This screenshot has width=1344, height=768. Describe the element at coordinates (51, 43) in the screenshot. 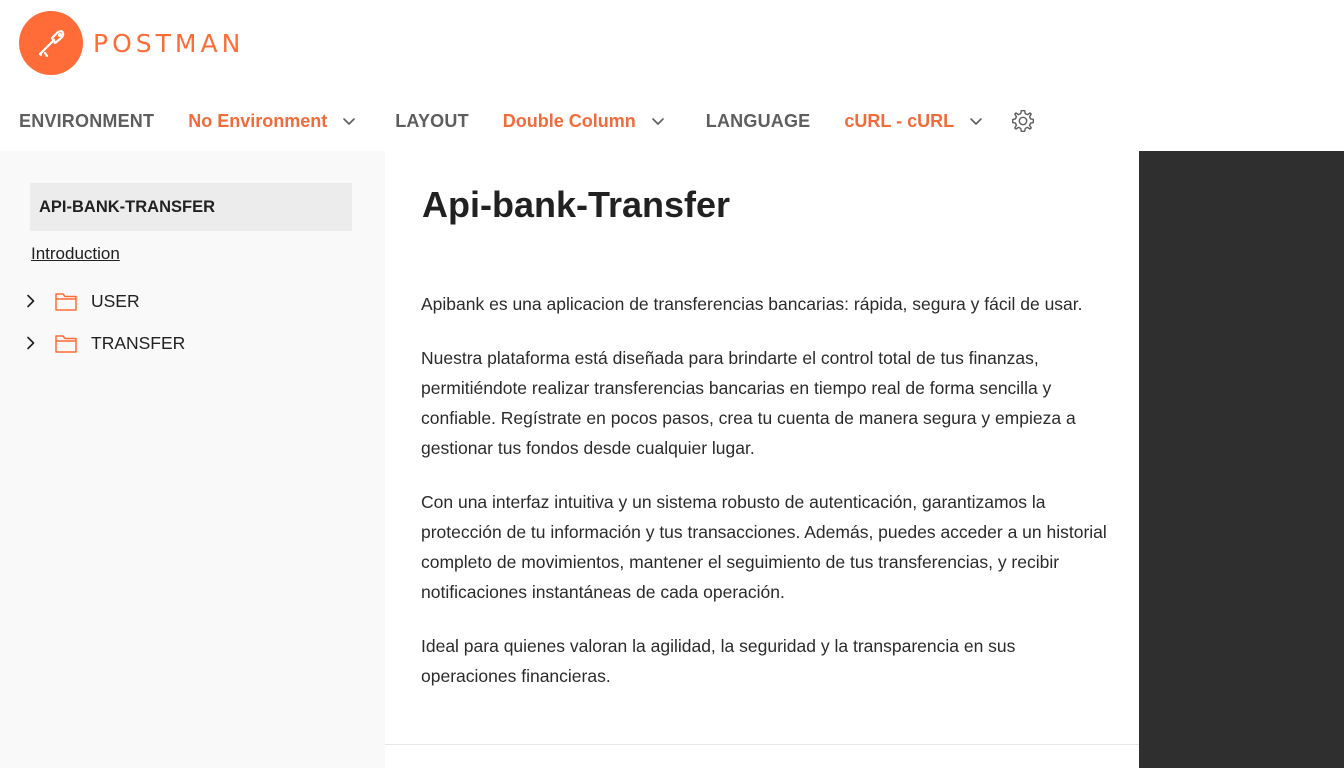

I see `postman-logo-icon` at that location.